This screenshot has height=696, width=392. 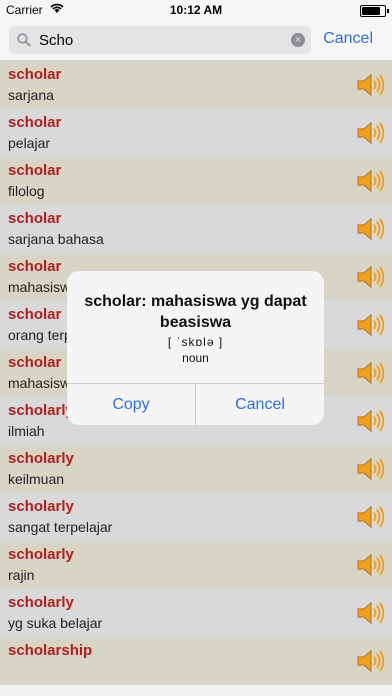 What do you see at coordinates (195, 312) in the screenshot?
I see `dialog-title: scholar: mahasiswa yg dapat beasiswa` at bounding box center [195, 312].